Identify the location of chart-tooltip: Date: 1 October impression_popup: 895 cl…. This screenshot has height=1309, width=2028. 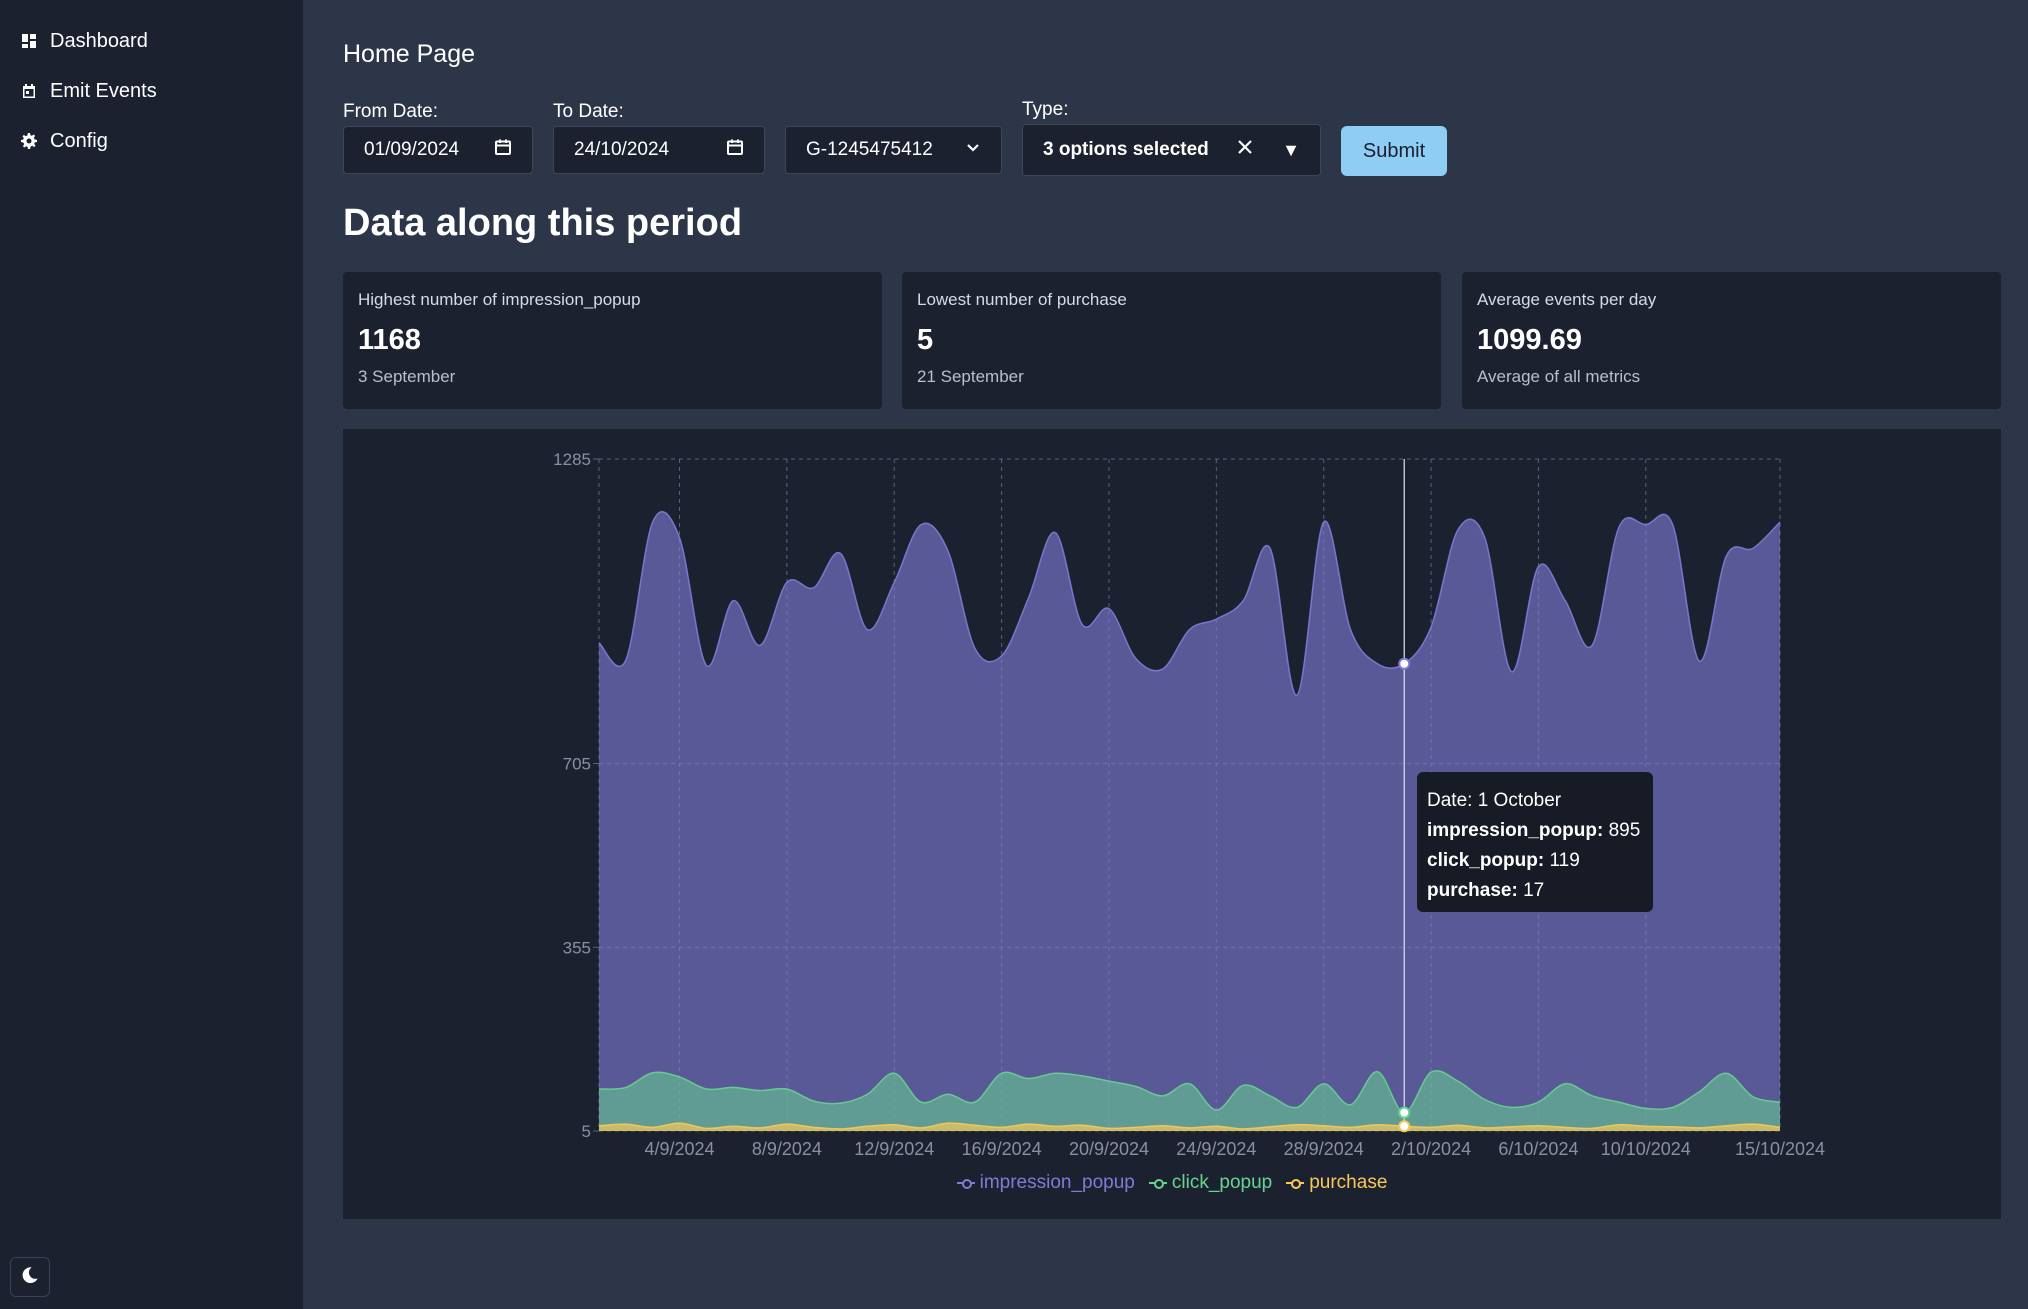
(1535, 842).